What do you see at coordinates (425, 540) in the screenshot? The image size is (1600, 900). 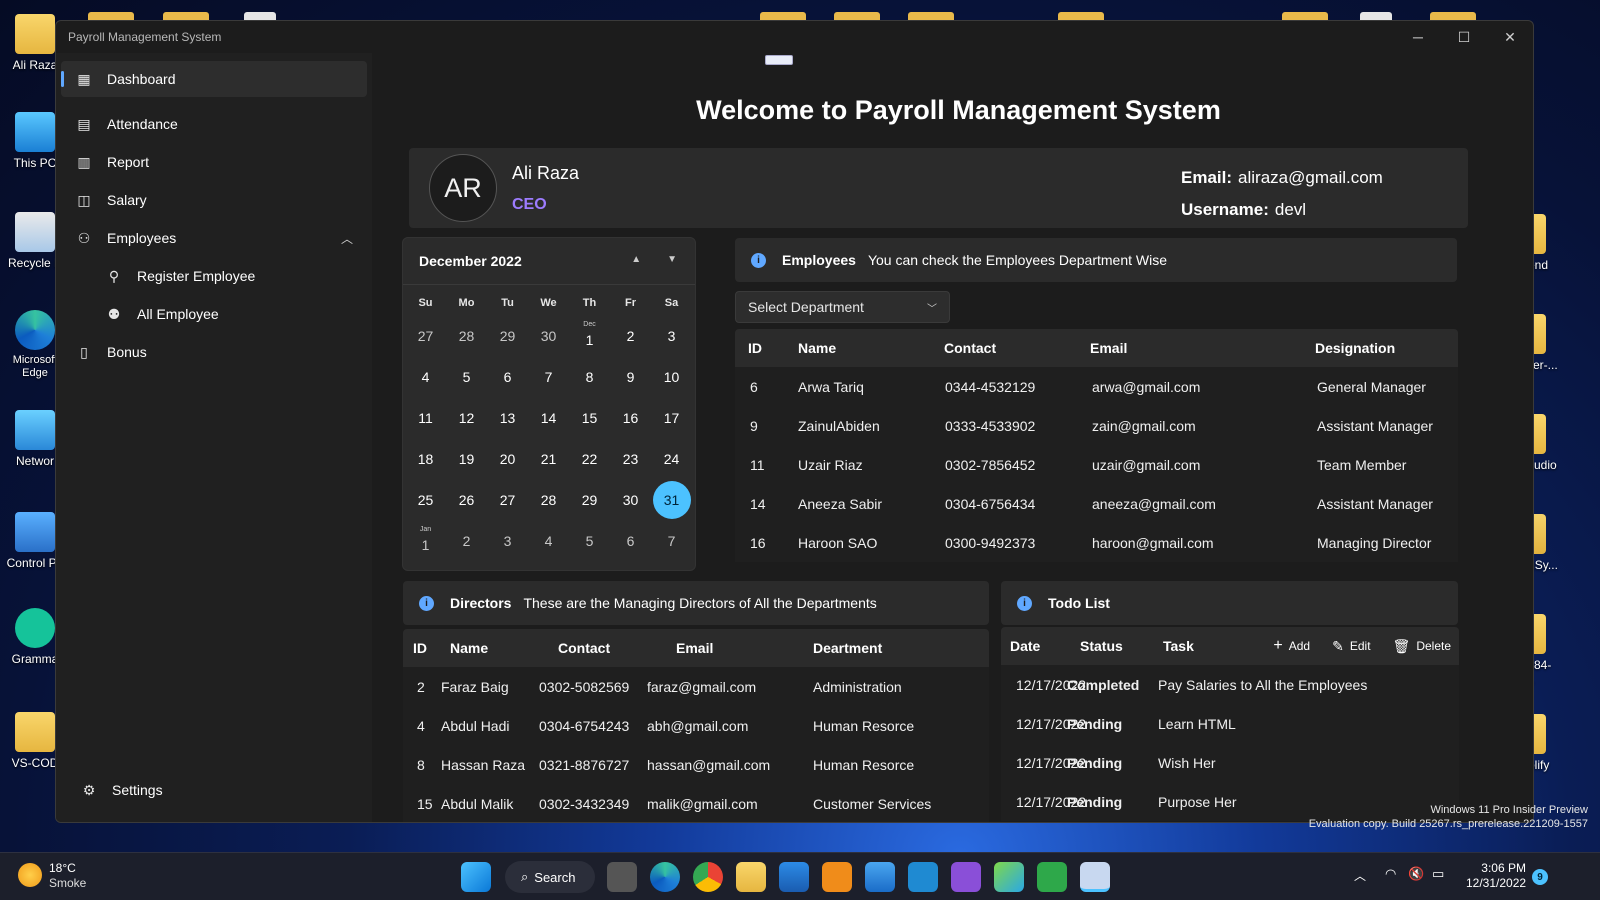 I see `calendar-day: Jan 1` at bounding box center [425, 540].